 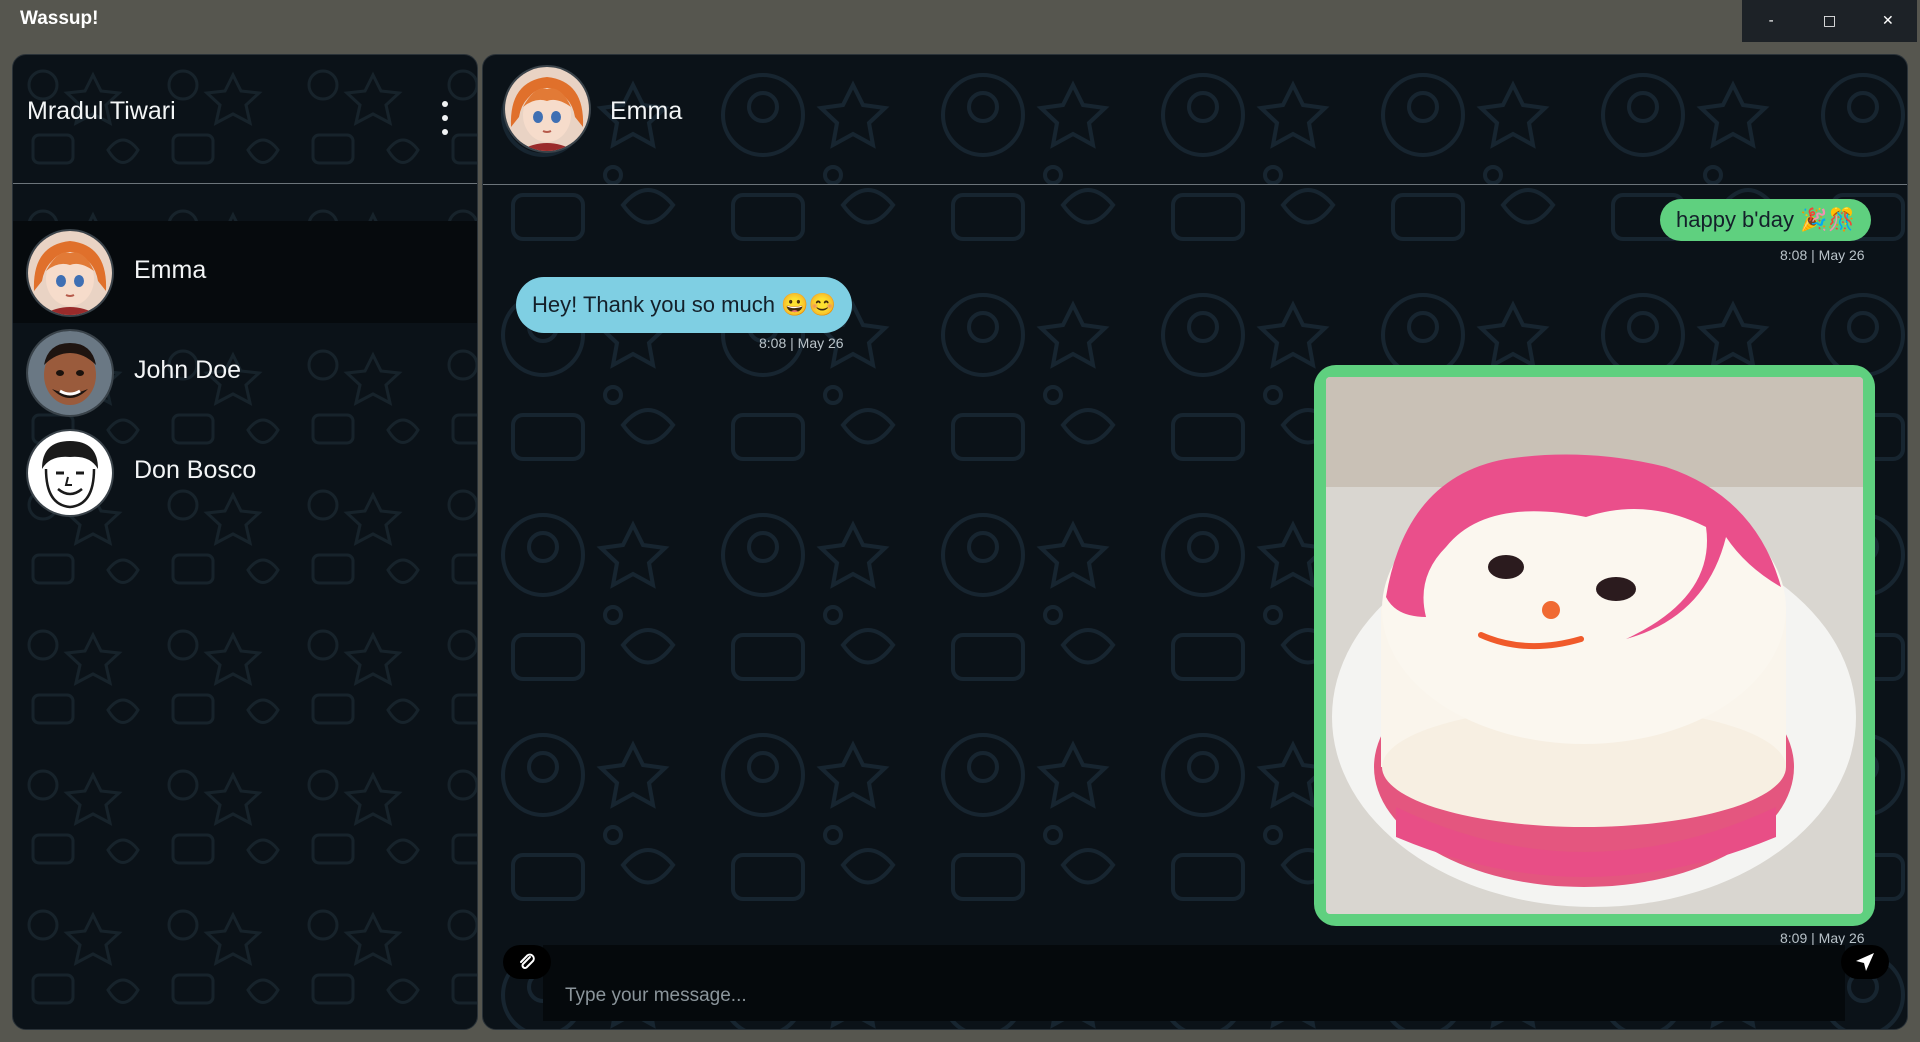 I want to click on contact-name: Don Bosco, so click(x=195, y=470).